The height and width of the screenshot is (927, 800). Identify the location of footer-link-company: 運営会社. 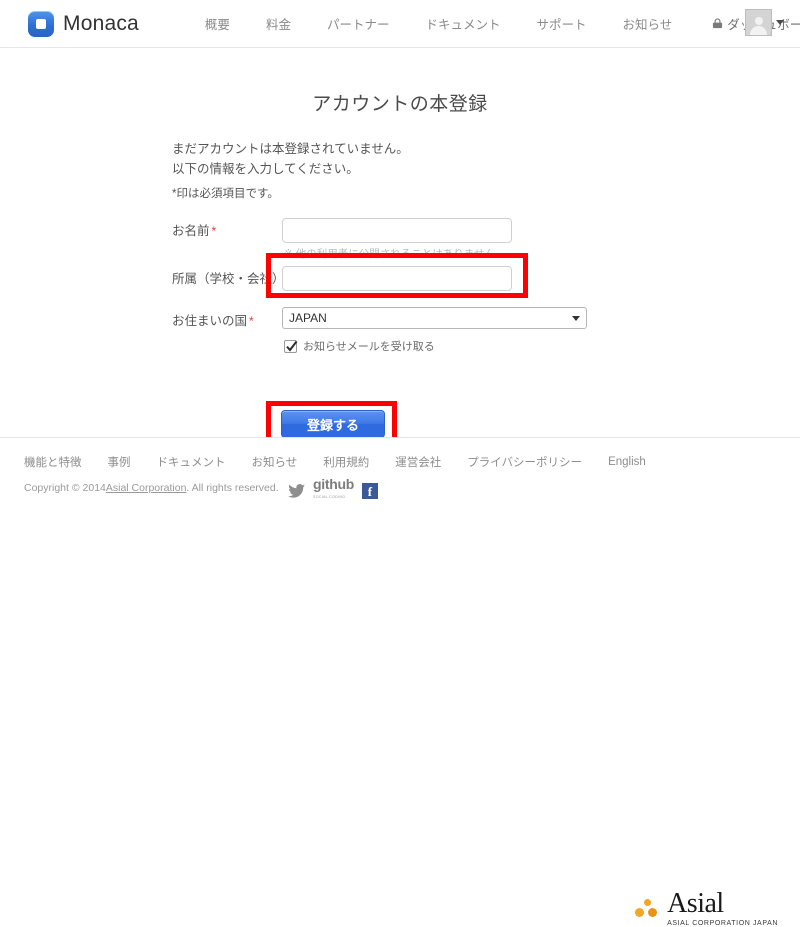
(431, 462).